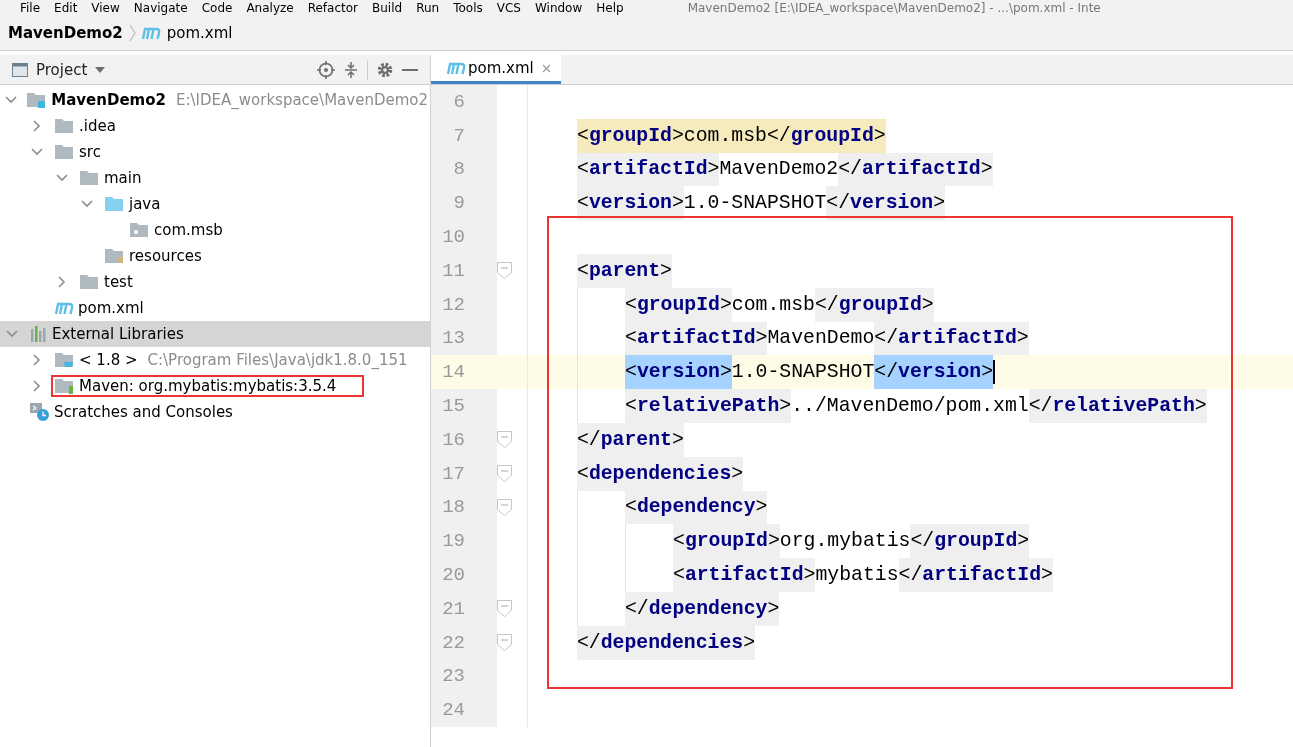 Image resolution: width=1293 pixels, height=747 pixels. I want to click on menu-item: Run, so click(428, 8).